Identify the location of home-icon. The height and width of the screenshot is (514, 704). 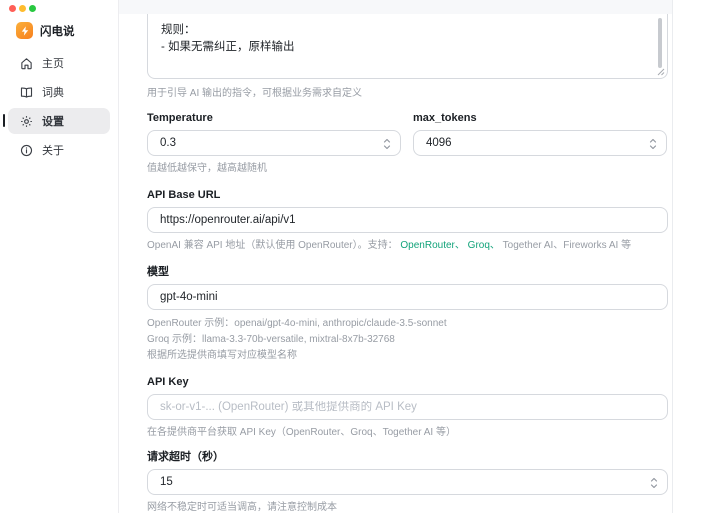
(26, 63).